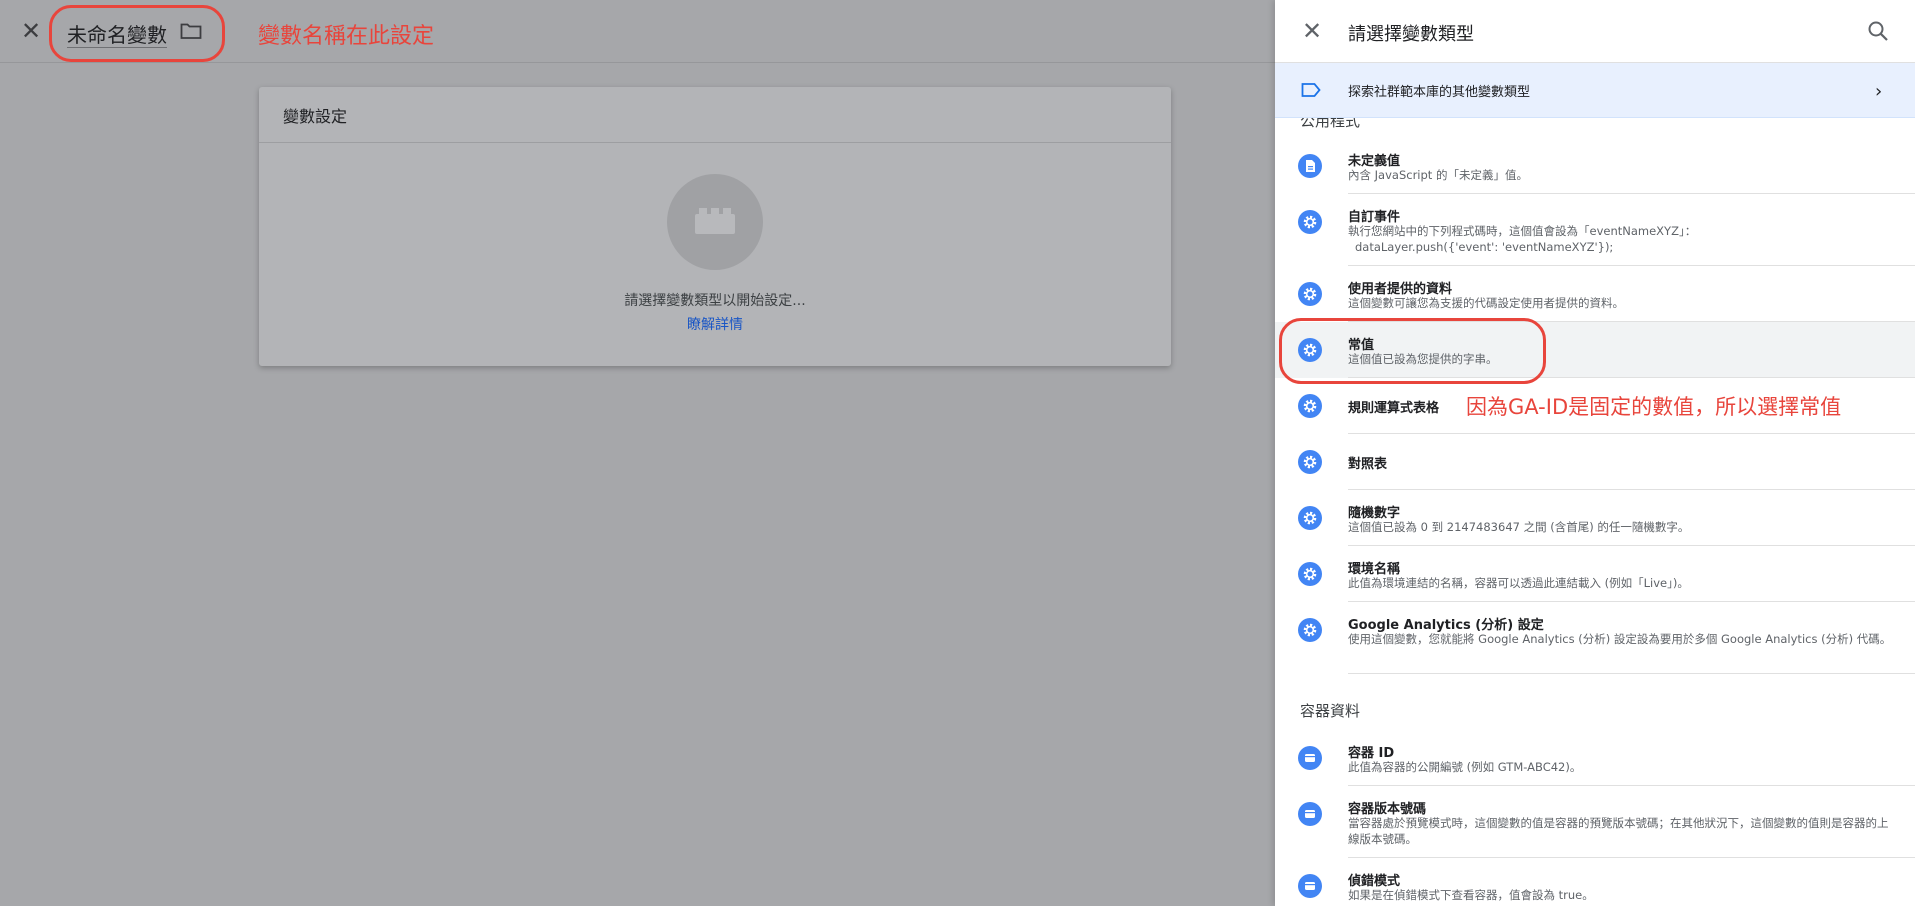  Describe the element at coordinates (1519, 527) in the screenshot. I see `item-desc: 這個值已設為 0 到 2147483647 之間 (含首尾) 的任一隨機數字。` at that location.